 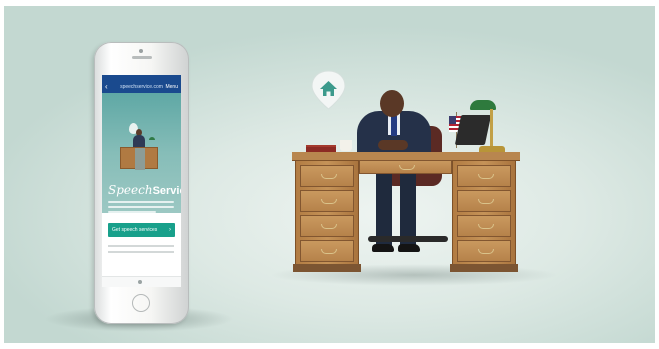 I want to click on browser-nav-bar: ‹ speechservice.com Menu, so click(x=141, y=87).